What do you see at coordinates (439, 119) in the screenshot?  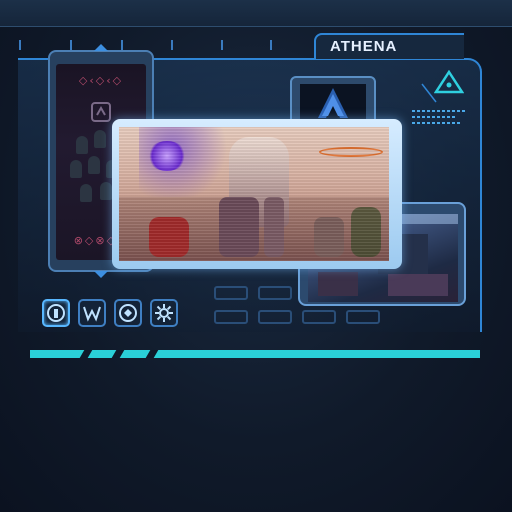 I see `data-readout` at bounding box center [439, 119].